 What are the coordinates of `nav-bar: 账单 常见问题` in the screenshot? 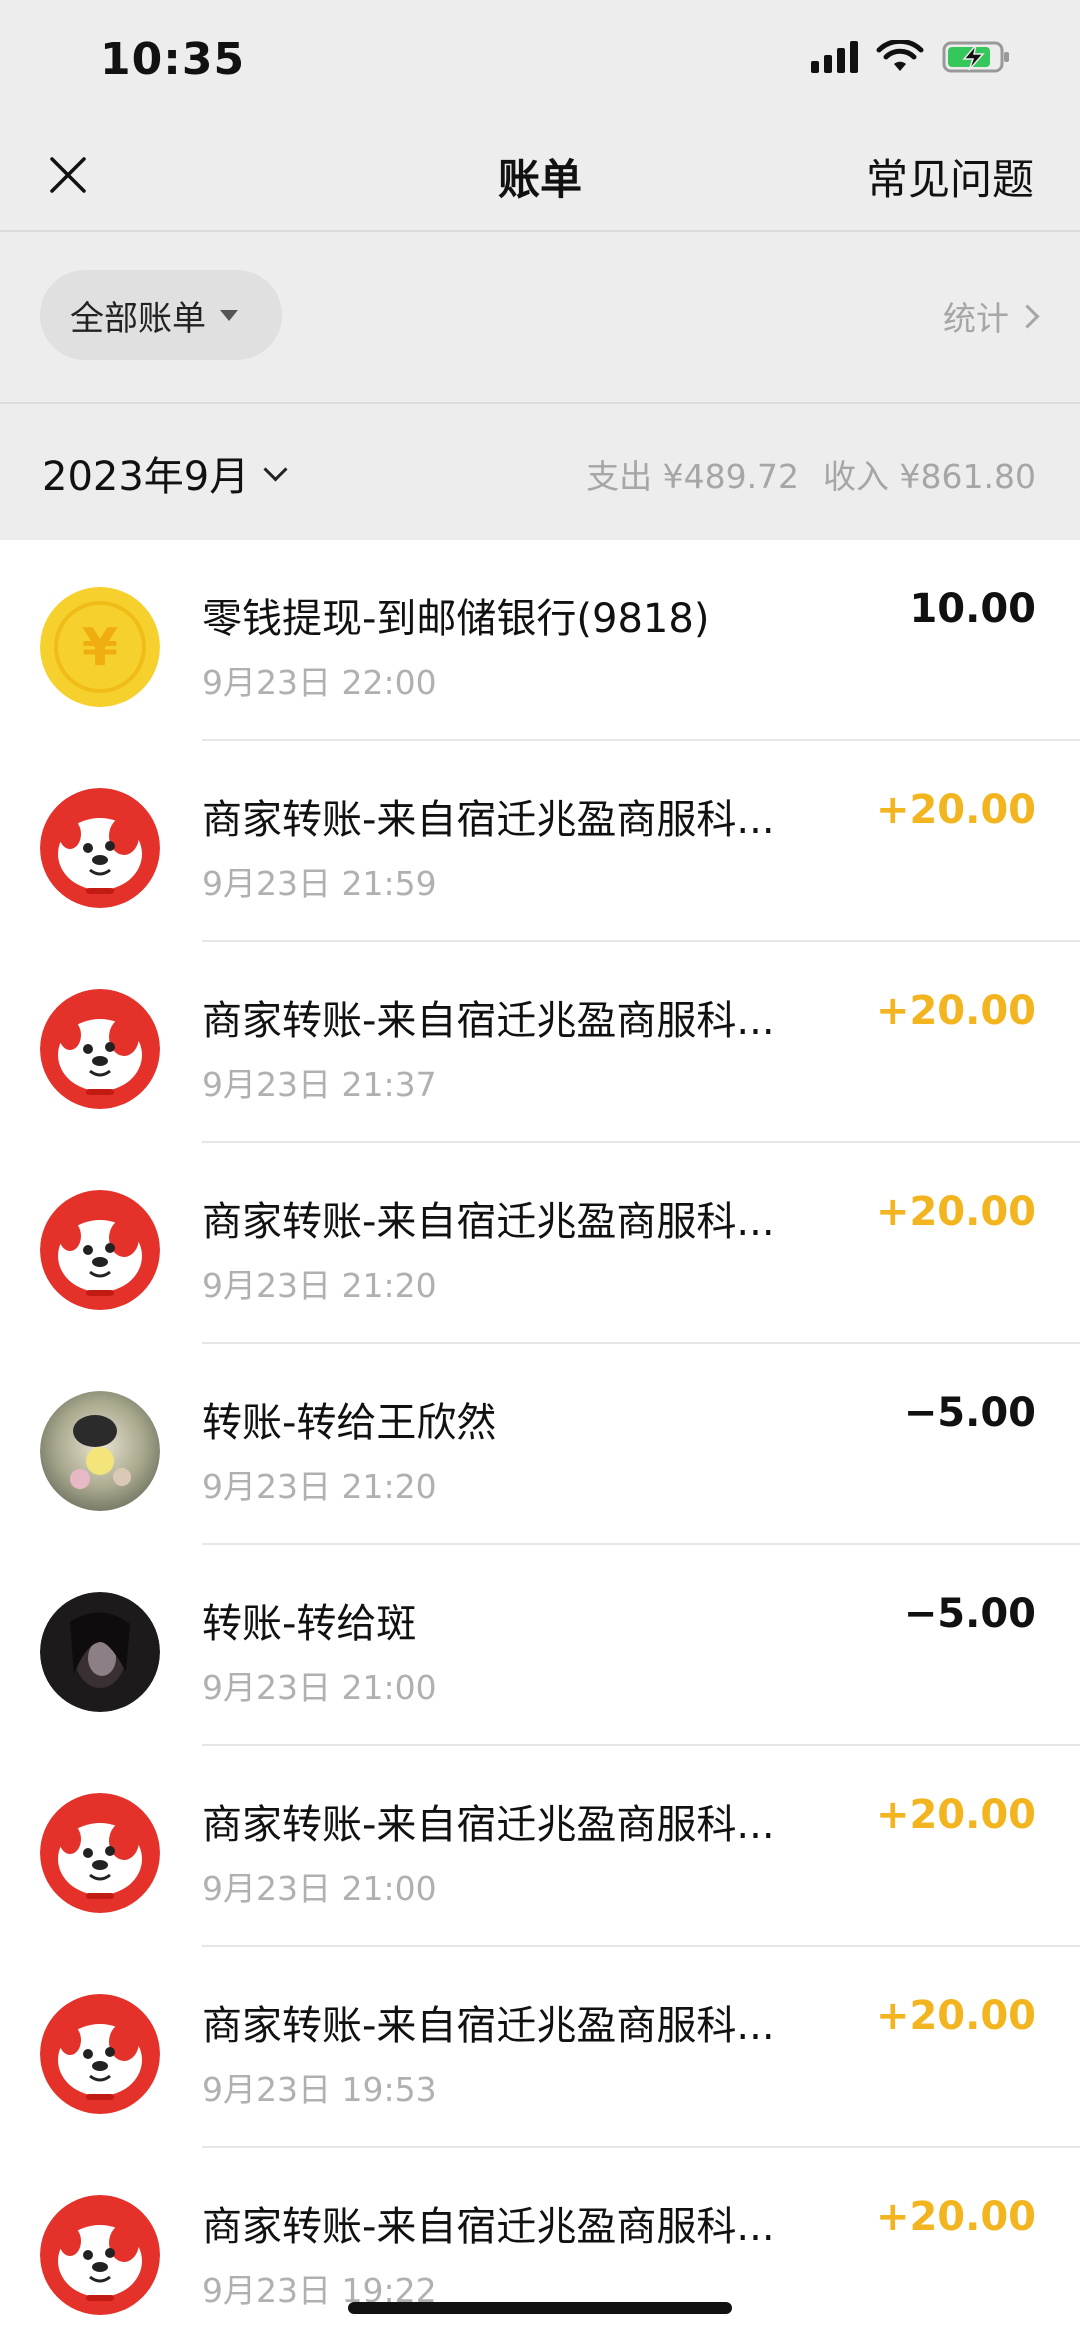 It's located at (540, 176).